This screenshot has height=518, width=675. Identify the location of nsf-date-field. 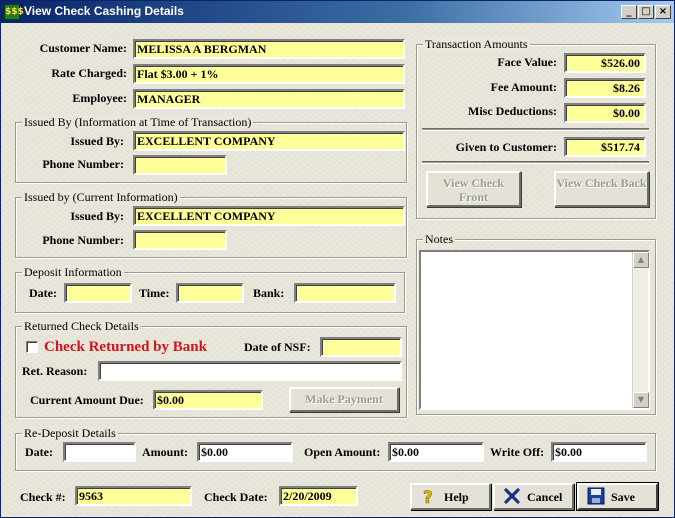
(361, 347).